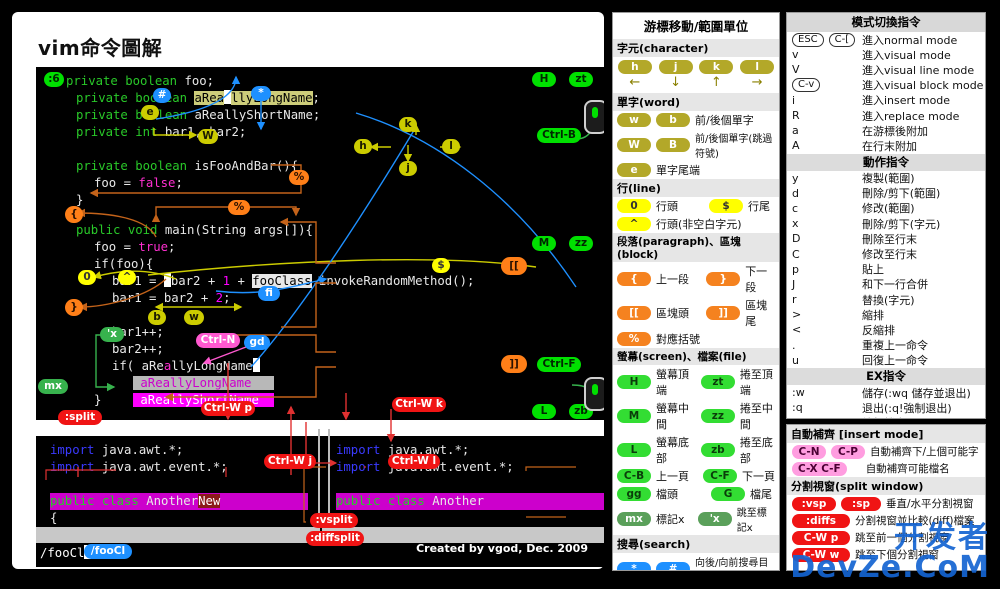 The image size is (1000, 589). Describe the element at coordinates (720, 476) in the screenshot. I see `key-ctrl-f: C-F` at that location.